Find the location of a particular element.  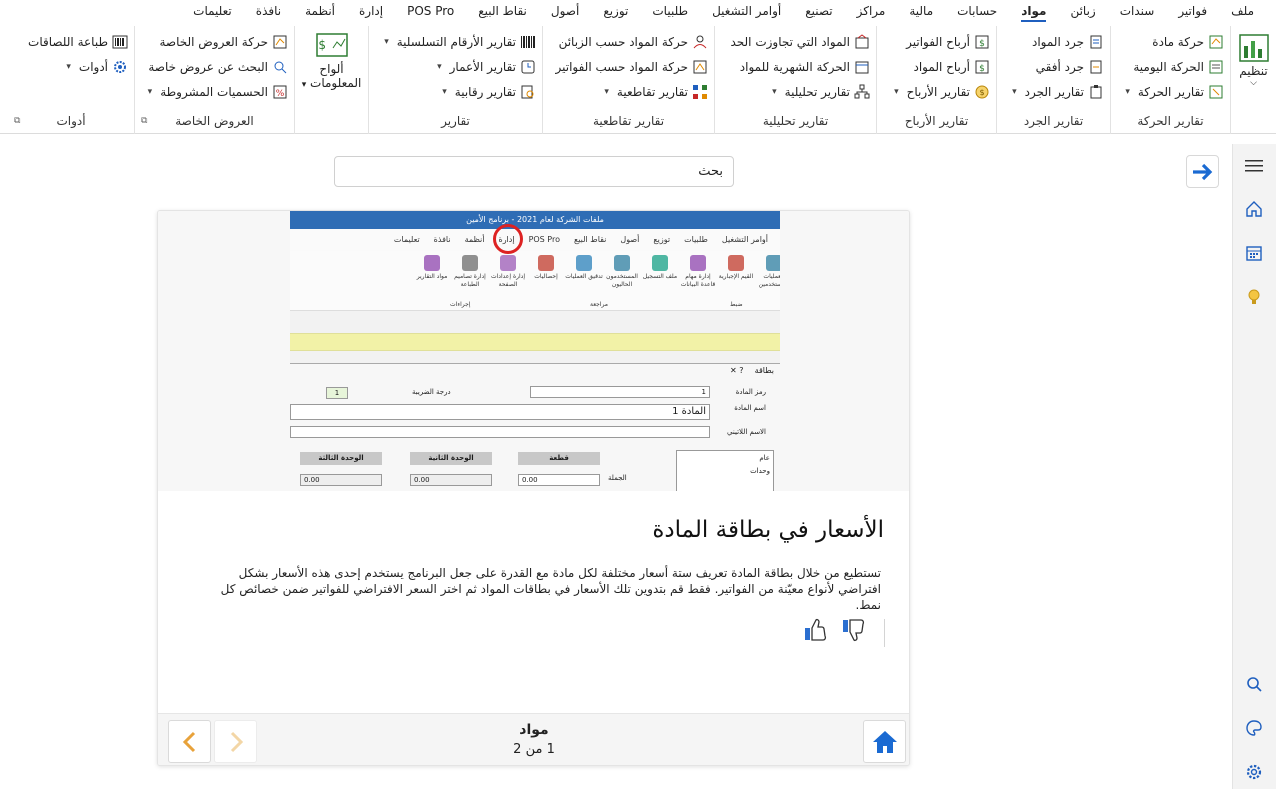

daily-movement-button: الحركة اليومية is located at coordinates (1170, 66).